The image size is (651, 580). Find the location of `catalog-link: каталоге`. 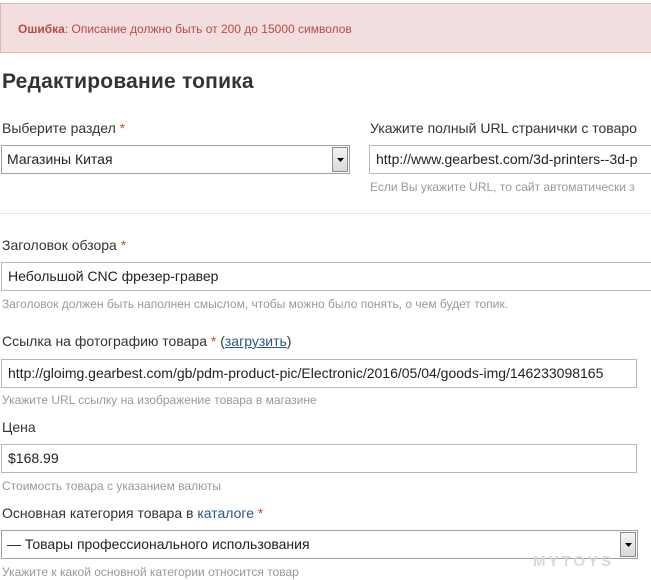

catalog-link: каталоге is located at coordinates (225, 513).